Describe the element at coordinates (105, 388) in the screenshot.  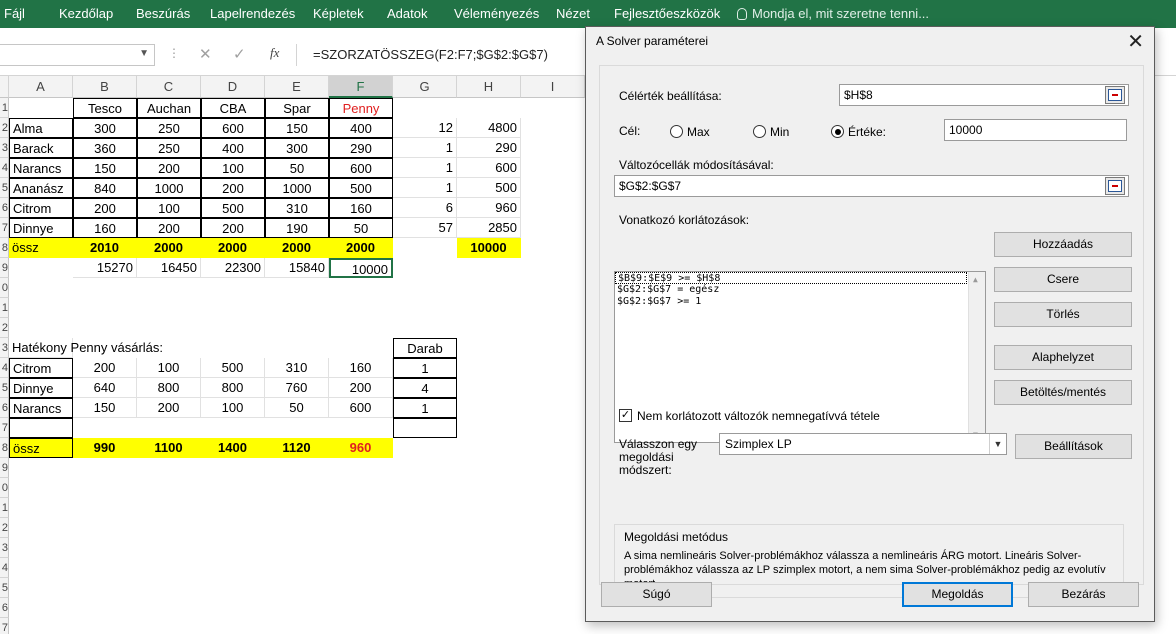
I see `cell: 640` at that location.